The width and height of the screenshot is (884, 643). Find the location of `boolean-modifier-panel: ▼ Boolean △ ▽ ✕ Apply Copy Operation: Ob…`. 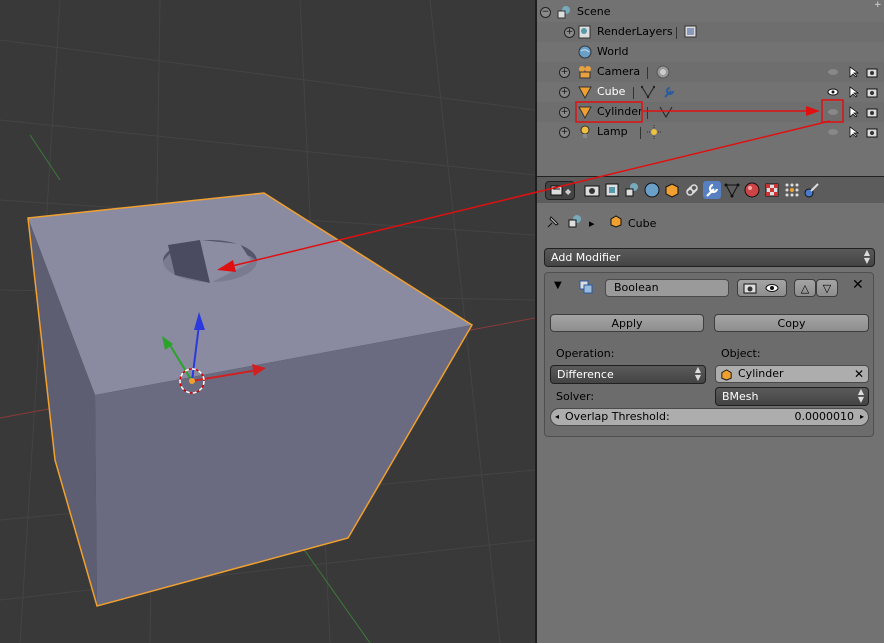

boolean-modifier-panel: ▼ Boolean △ ▽ ✕ Apply Copy Operation: Ob… is located at coordinates (709, 354).